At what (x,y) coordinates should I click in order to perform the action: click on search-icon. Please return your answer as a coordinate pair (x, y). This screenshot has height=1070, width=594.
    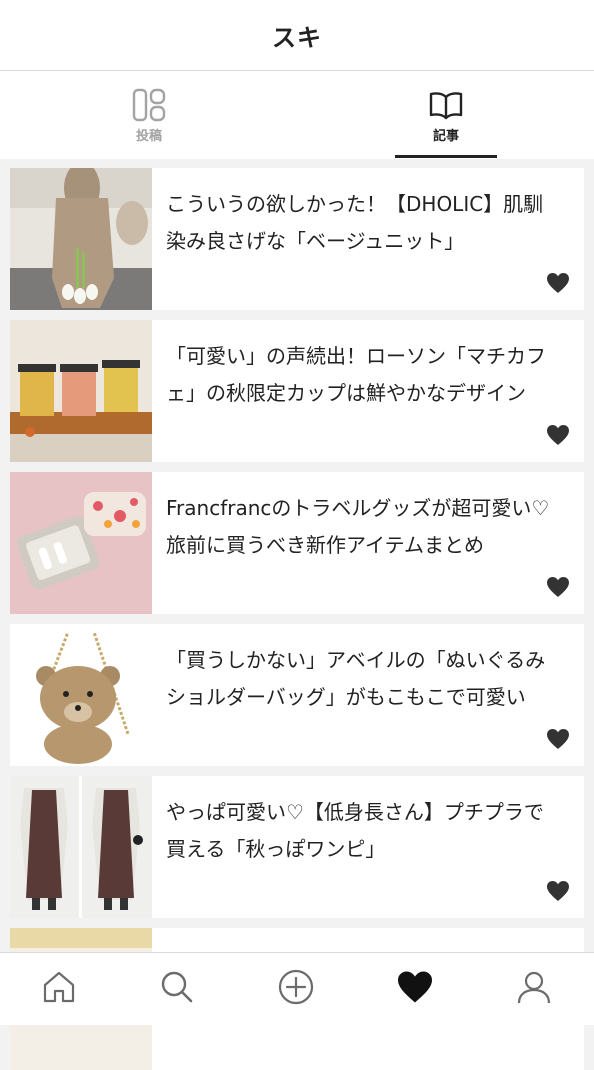
    Looking at the image, I should click on (177, 987).